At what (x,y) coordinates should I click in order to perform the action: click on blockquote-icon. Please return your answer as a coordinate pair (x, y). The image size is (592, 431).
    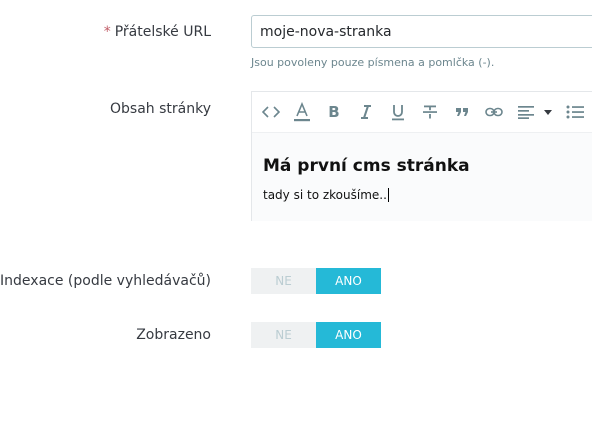
    Looking at the image, I should click on (462, 112).